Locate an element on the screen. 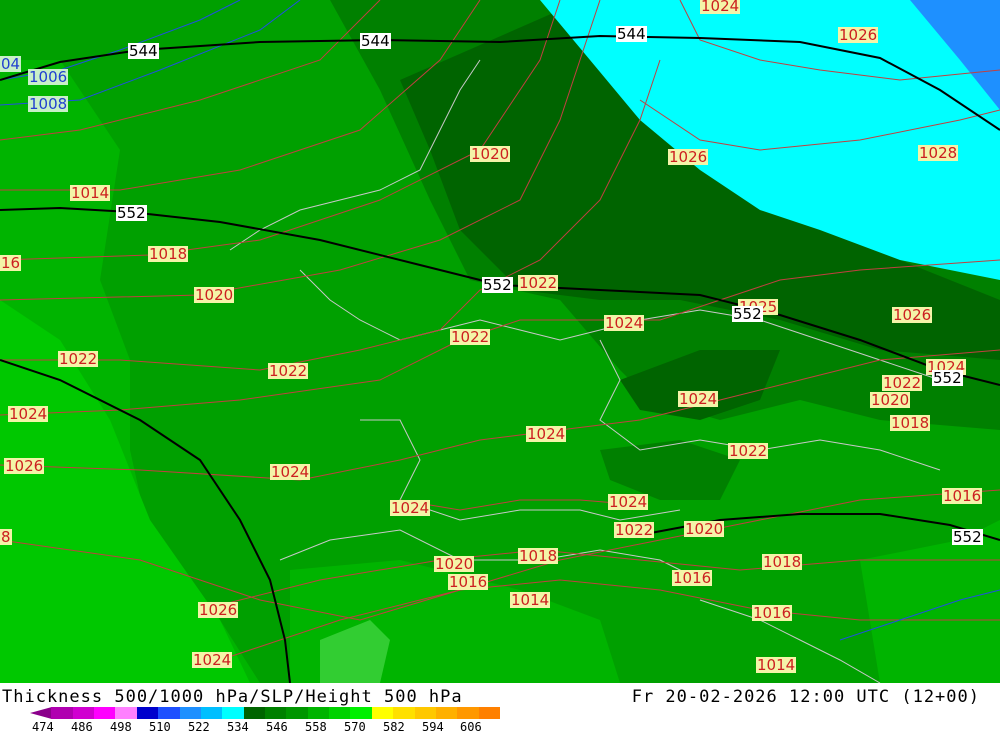  colorbar-tick: 570 is located at coordinates (355, 727).